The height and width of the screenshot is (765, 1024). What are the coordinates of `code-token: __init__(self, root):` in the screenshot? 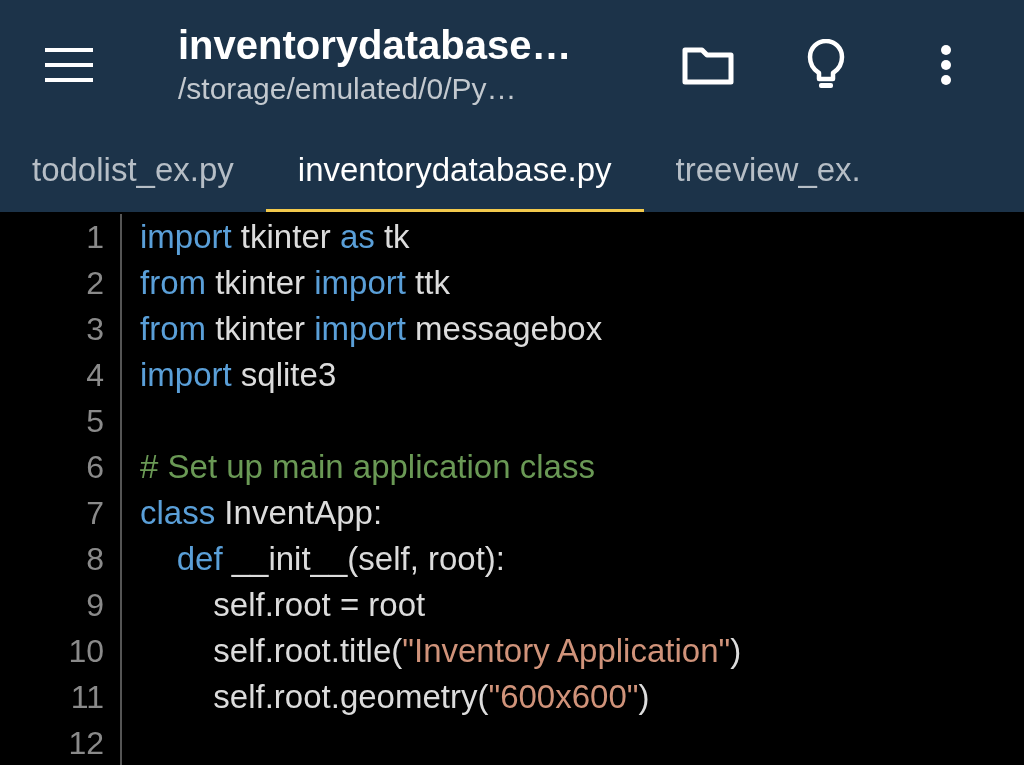 It's located at (368, 559).